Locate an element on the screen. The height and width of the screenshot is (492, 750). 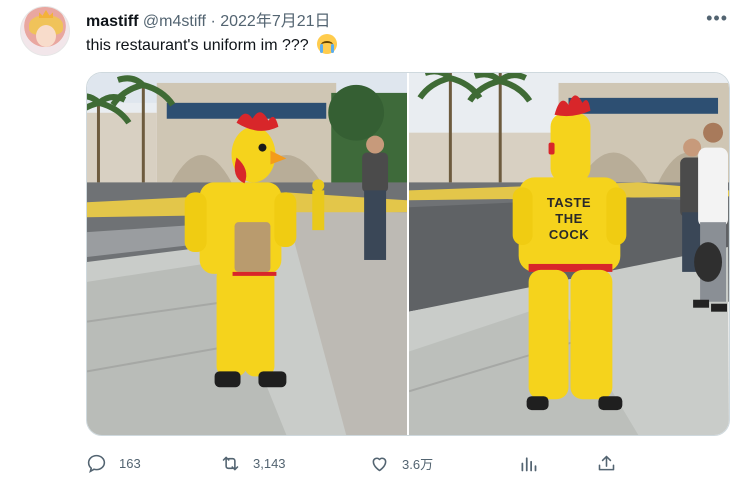
tweet-date: 2022年7月21日 is located at coordinates (275, 21).